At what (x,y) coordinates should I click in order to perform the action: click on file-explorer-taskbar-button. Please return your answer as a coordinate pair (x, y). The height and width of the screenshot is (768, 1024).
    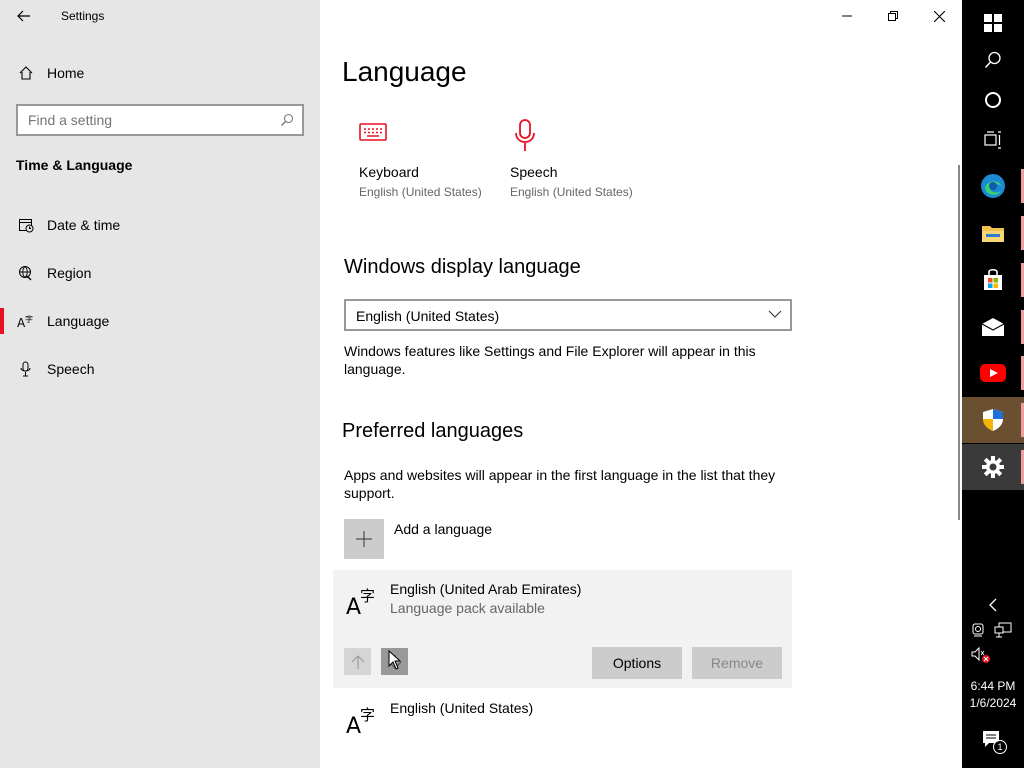
    Looking at the image, I should click on (993, 233).